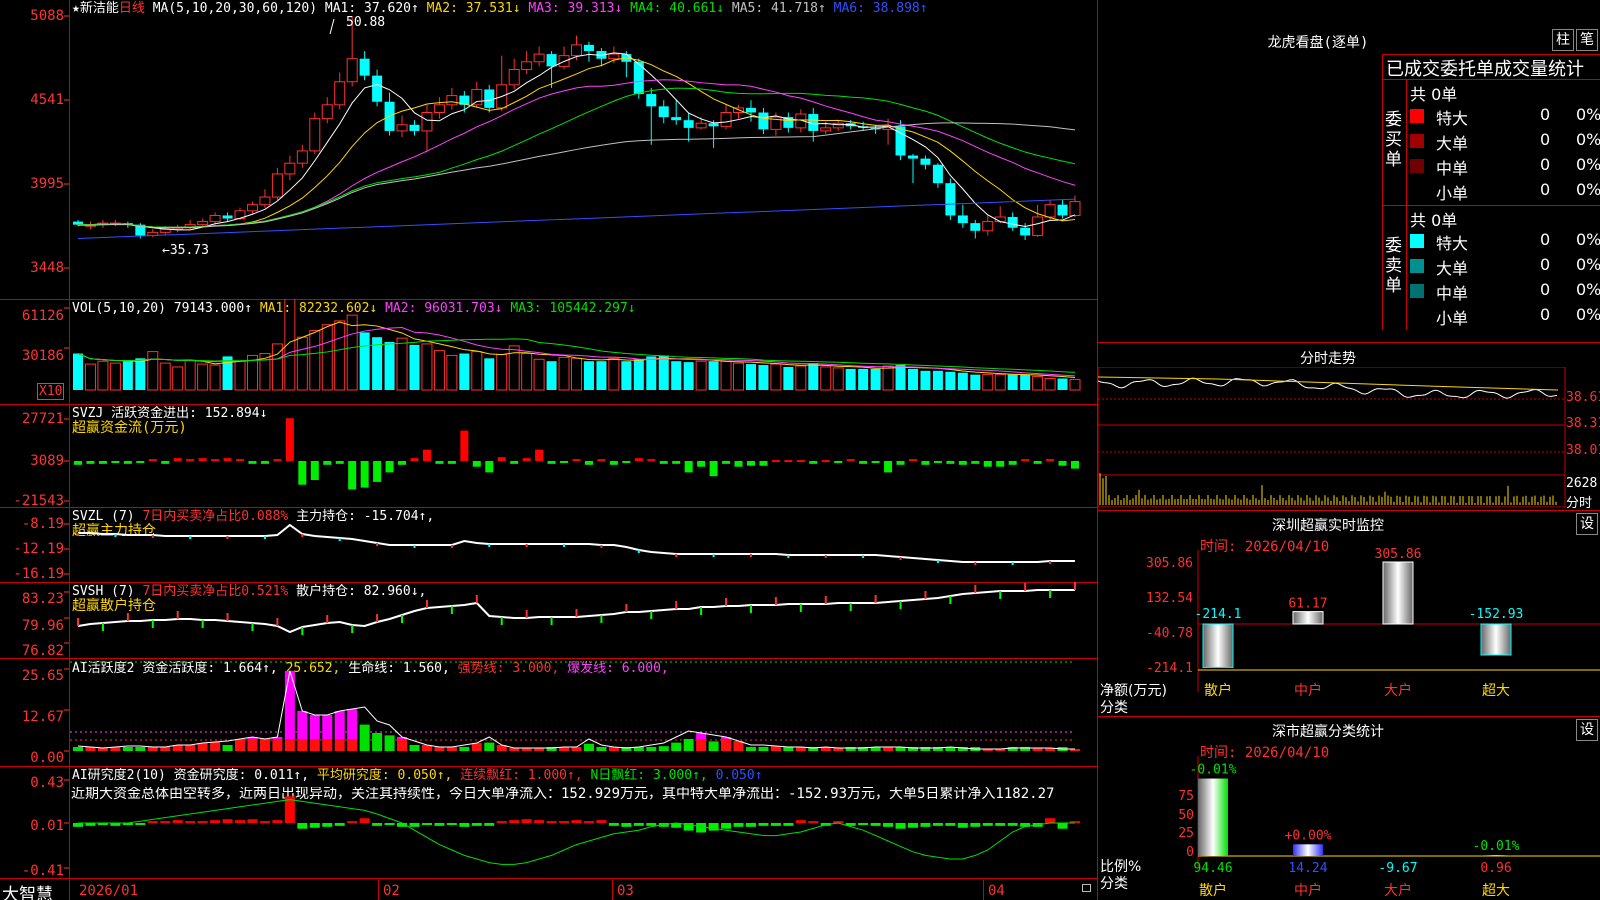 The width and height of the screenshot is (1600, 900). What do you see at coordinates (1086, 888) in the screenshot?
I see `lock-icon` at bounding box center [1086, 888].